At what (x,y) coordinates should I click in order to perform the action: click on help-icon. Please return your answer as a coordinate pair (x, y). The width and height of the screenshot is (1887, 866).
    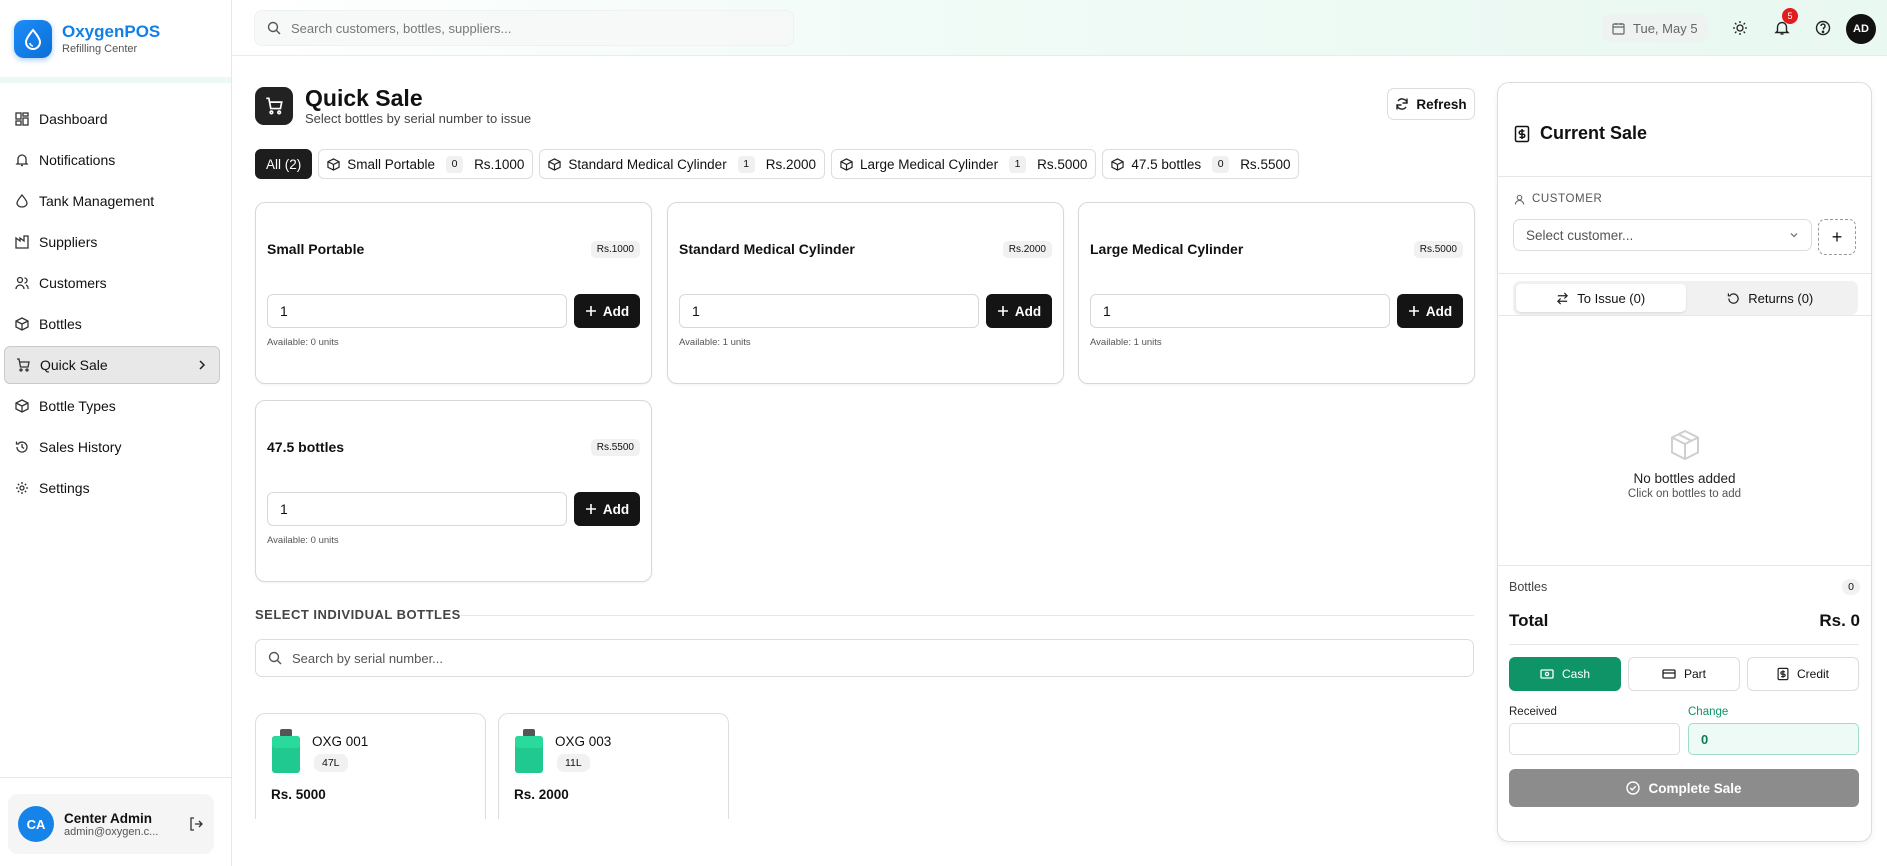
    Looking at the image, I should click on (1823, 28).